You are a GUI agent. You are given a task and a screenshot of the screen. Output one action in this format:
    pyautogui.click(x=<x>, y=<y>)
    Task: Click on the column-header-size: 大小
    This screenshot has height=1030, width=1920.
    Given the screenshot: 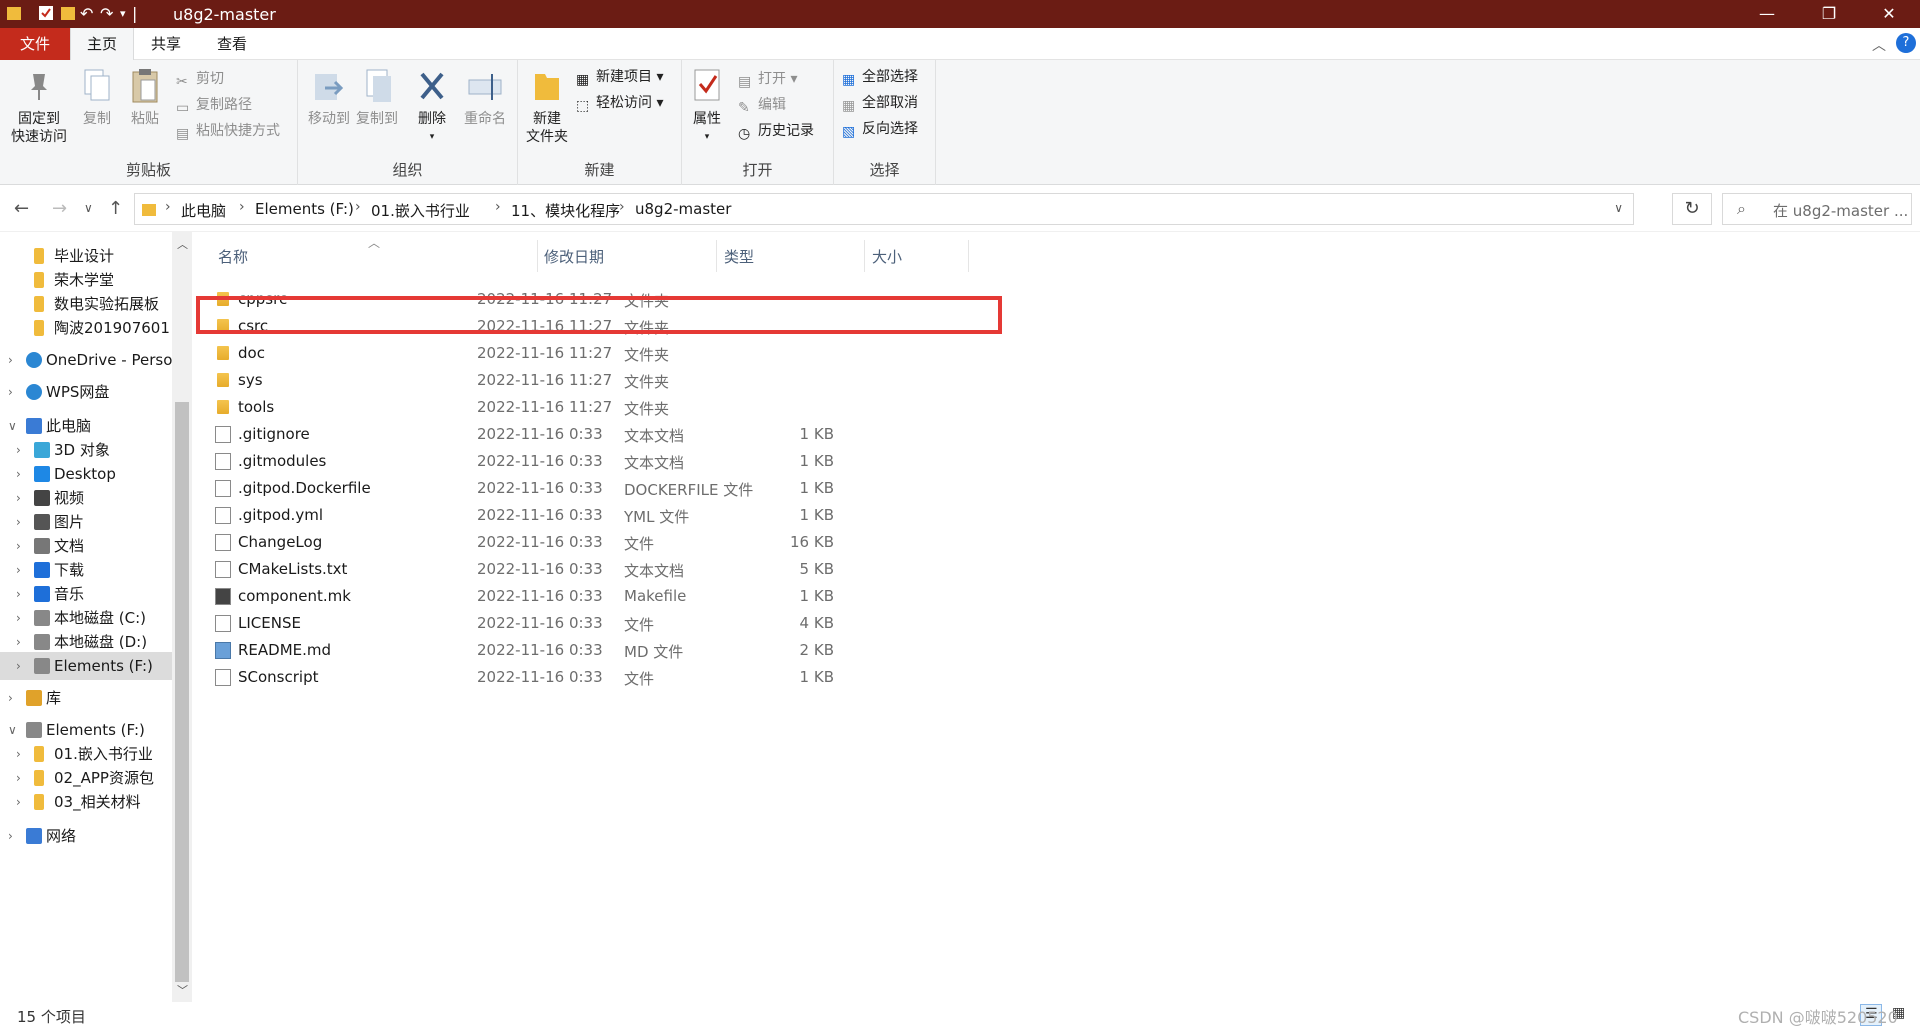 What is the action you would take?
    pyautogui.click(x=887, y=256)
    